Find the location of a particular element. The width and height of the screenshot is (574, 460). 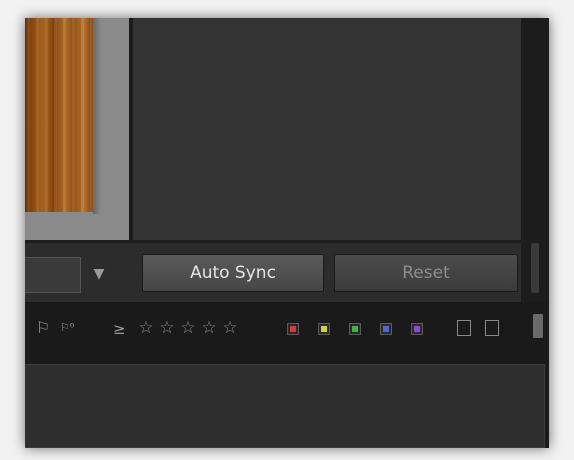

photo-preview-area is located at coordinates (77, 129).